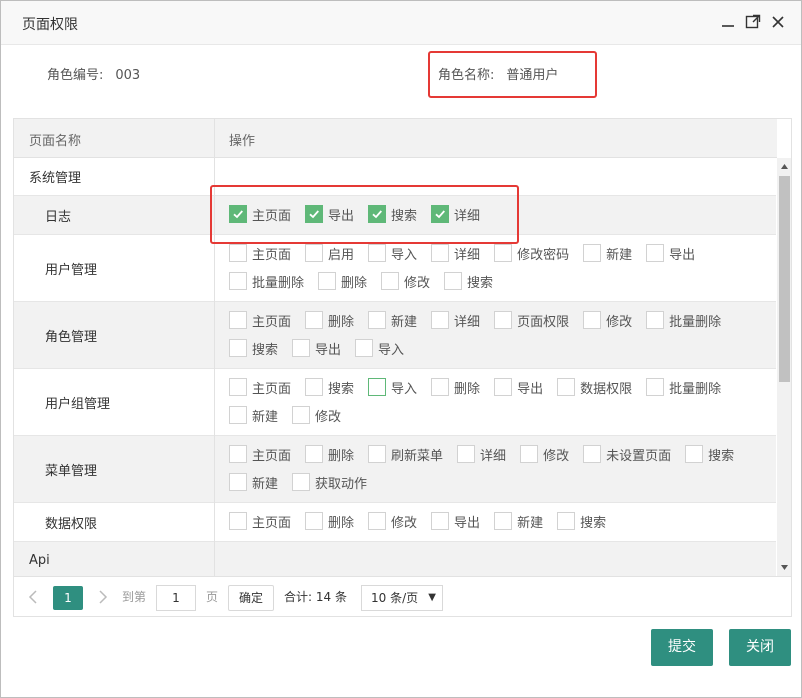  I want to click on permission-checkbox: 数据权限, so click(594, 387).